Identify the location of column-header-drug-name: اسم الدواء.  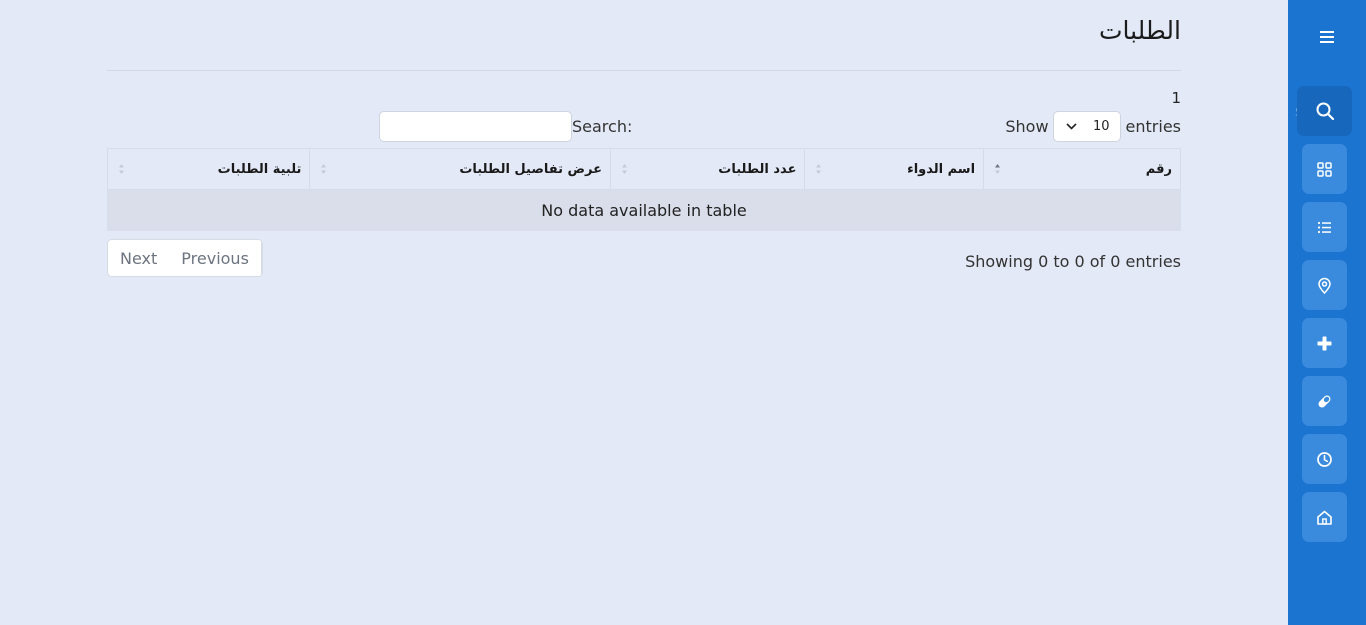
(894, 169).